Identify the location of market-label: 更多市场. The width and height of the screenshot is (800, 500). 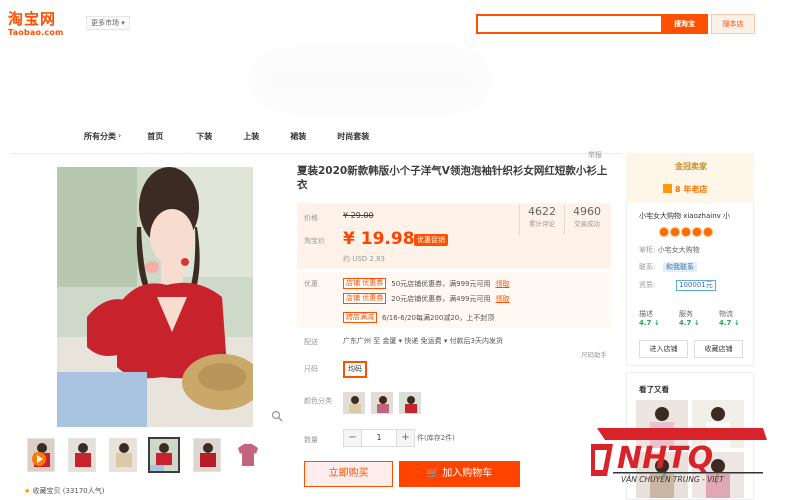
(105, 23).